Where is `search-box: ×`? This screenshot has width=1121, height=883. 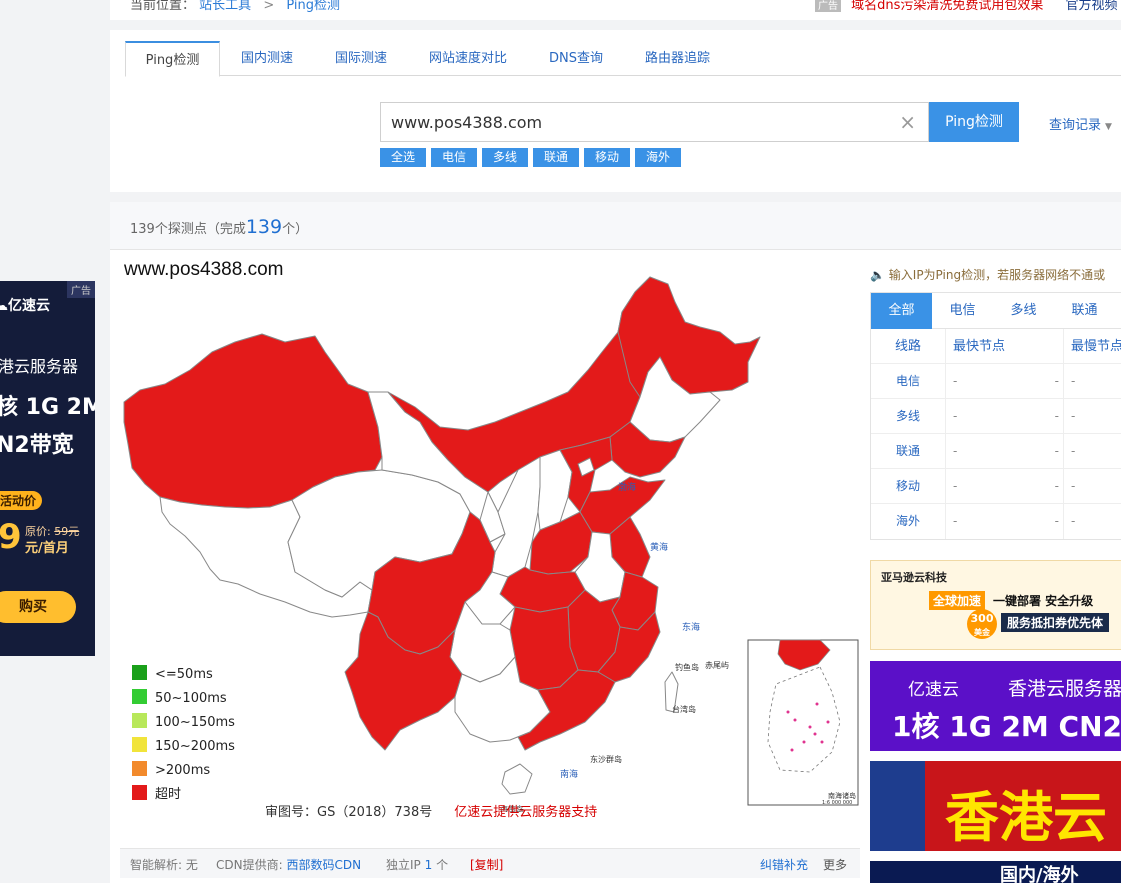 search-box: × is located at coordinates (654, 122).